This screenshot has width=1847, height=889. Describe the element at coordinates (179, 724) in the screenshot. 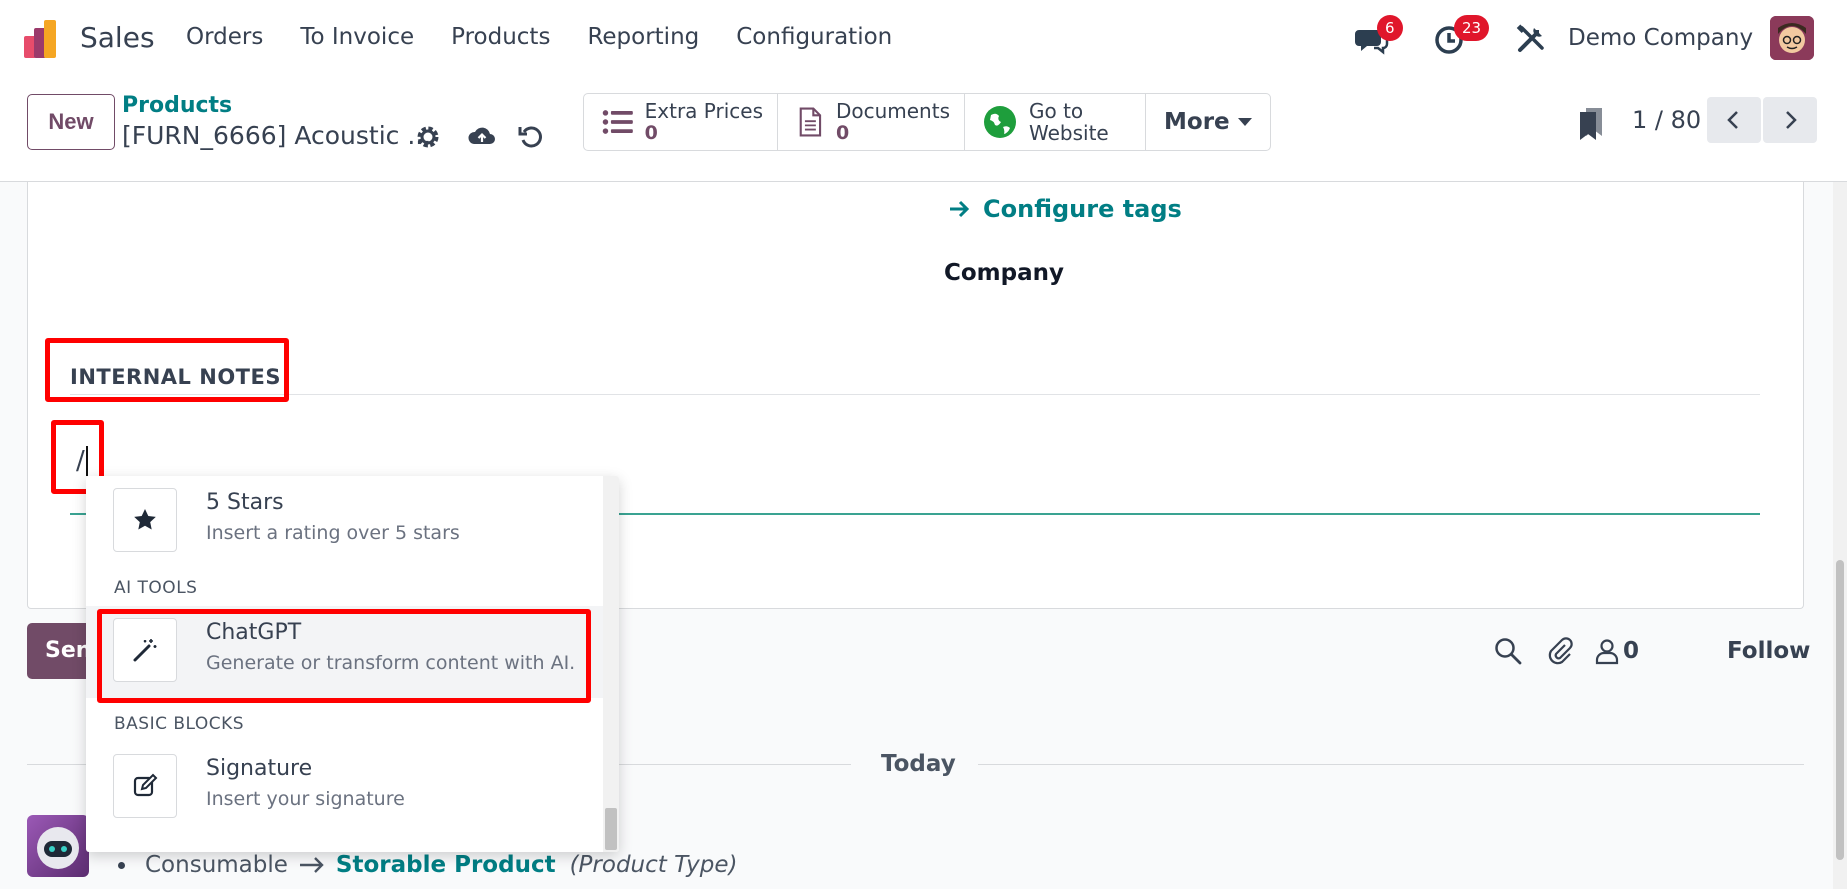

I see `powerbox-category-basic-blocks: BASIC BLOCKS` at that location.